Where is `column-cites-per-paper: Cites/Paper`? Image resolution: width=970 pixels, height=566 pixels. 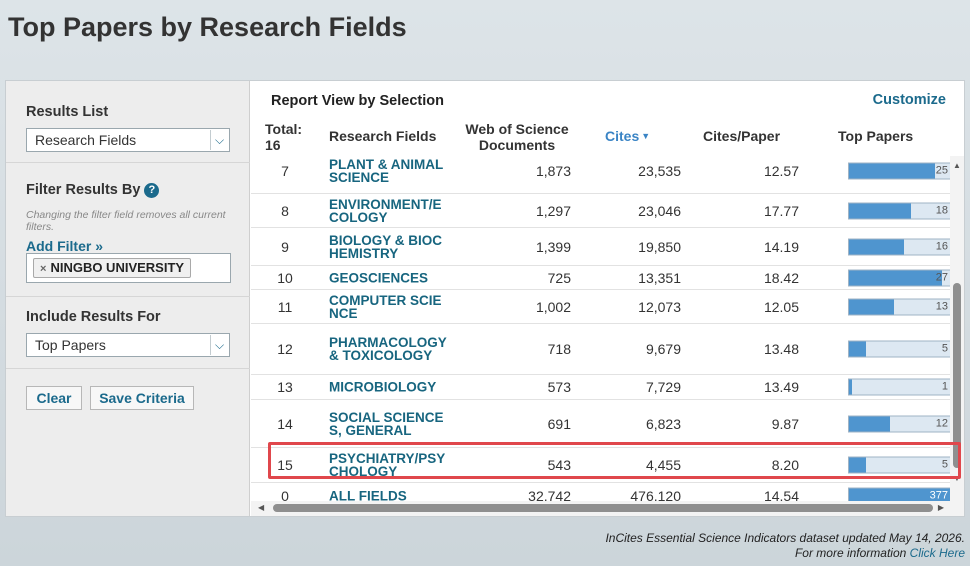 column-cites-per-paper: Cites/Paper is located at coordinates (741, 136).